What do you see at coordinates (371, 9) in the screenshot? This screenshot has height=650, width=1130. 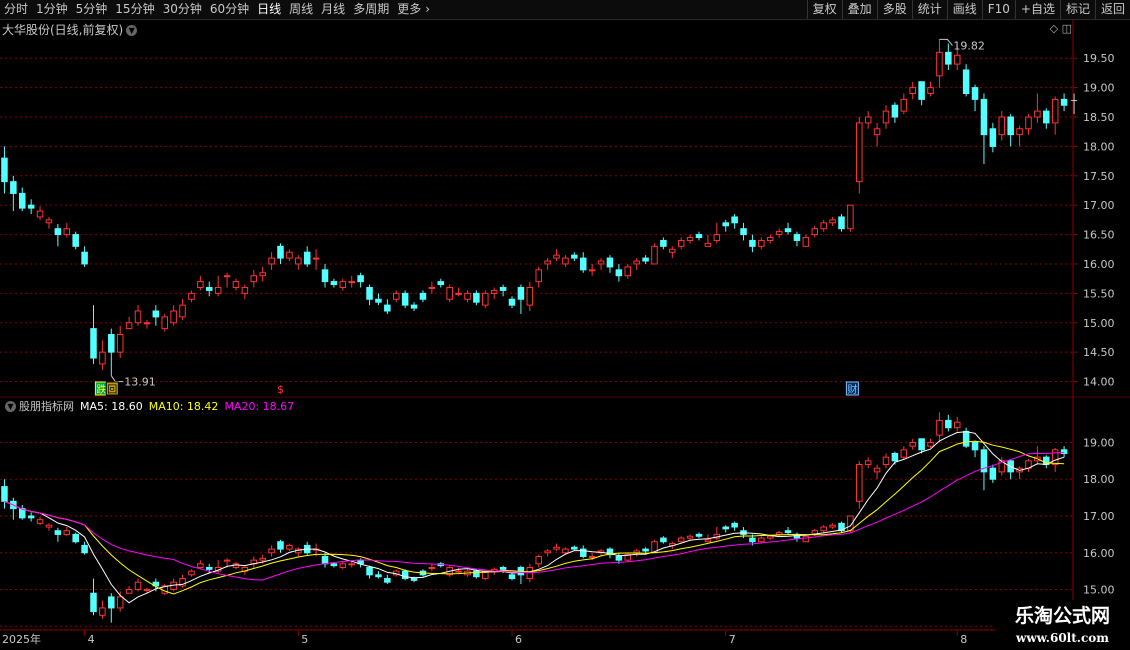 I see `period-tab-9: 多周期` at bounding box center [371, 9].